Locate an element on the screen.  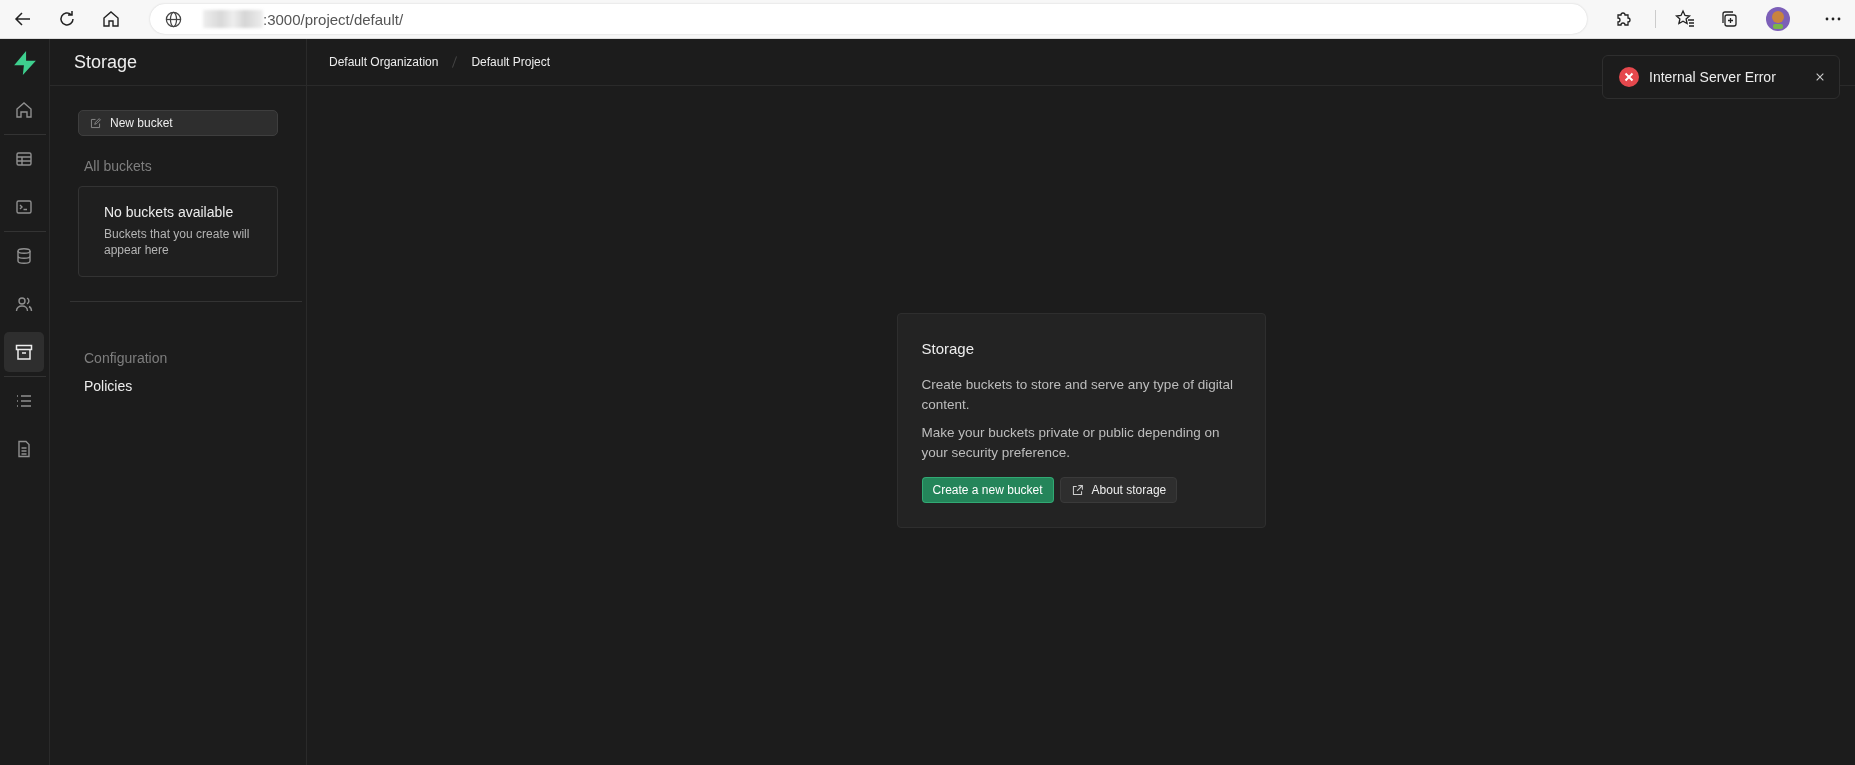
terminal-icon is located at coordinates (23, 207).